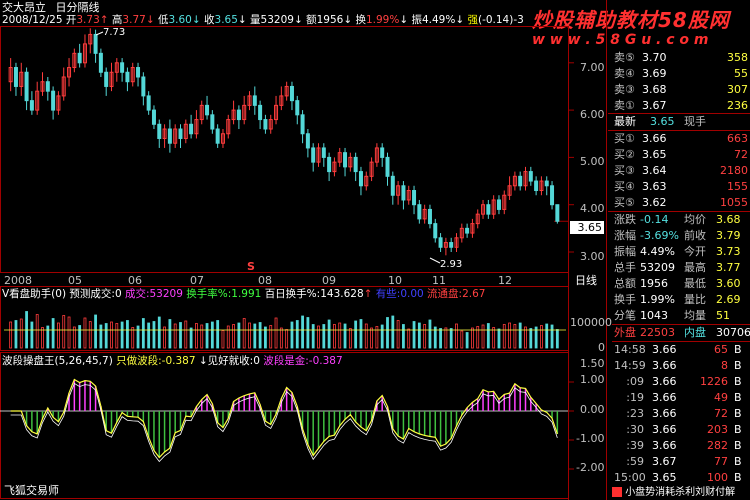 The height and width of the screenshot is (500, 750). What do you see at coordinates (625, 121) in the screenshot?
I see `latest-label: 最新` at bounding box center [625, 121].